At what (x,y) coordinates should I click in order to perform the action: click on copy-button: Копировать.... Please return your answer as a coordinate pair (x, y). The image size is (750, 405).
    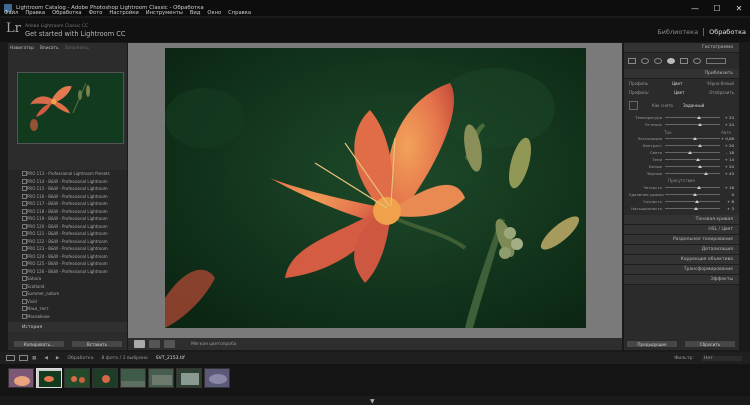
    Looking at the image, I should click on (39, 344).